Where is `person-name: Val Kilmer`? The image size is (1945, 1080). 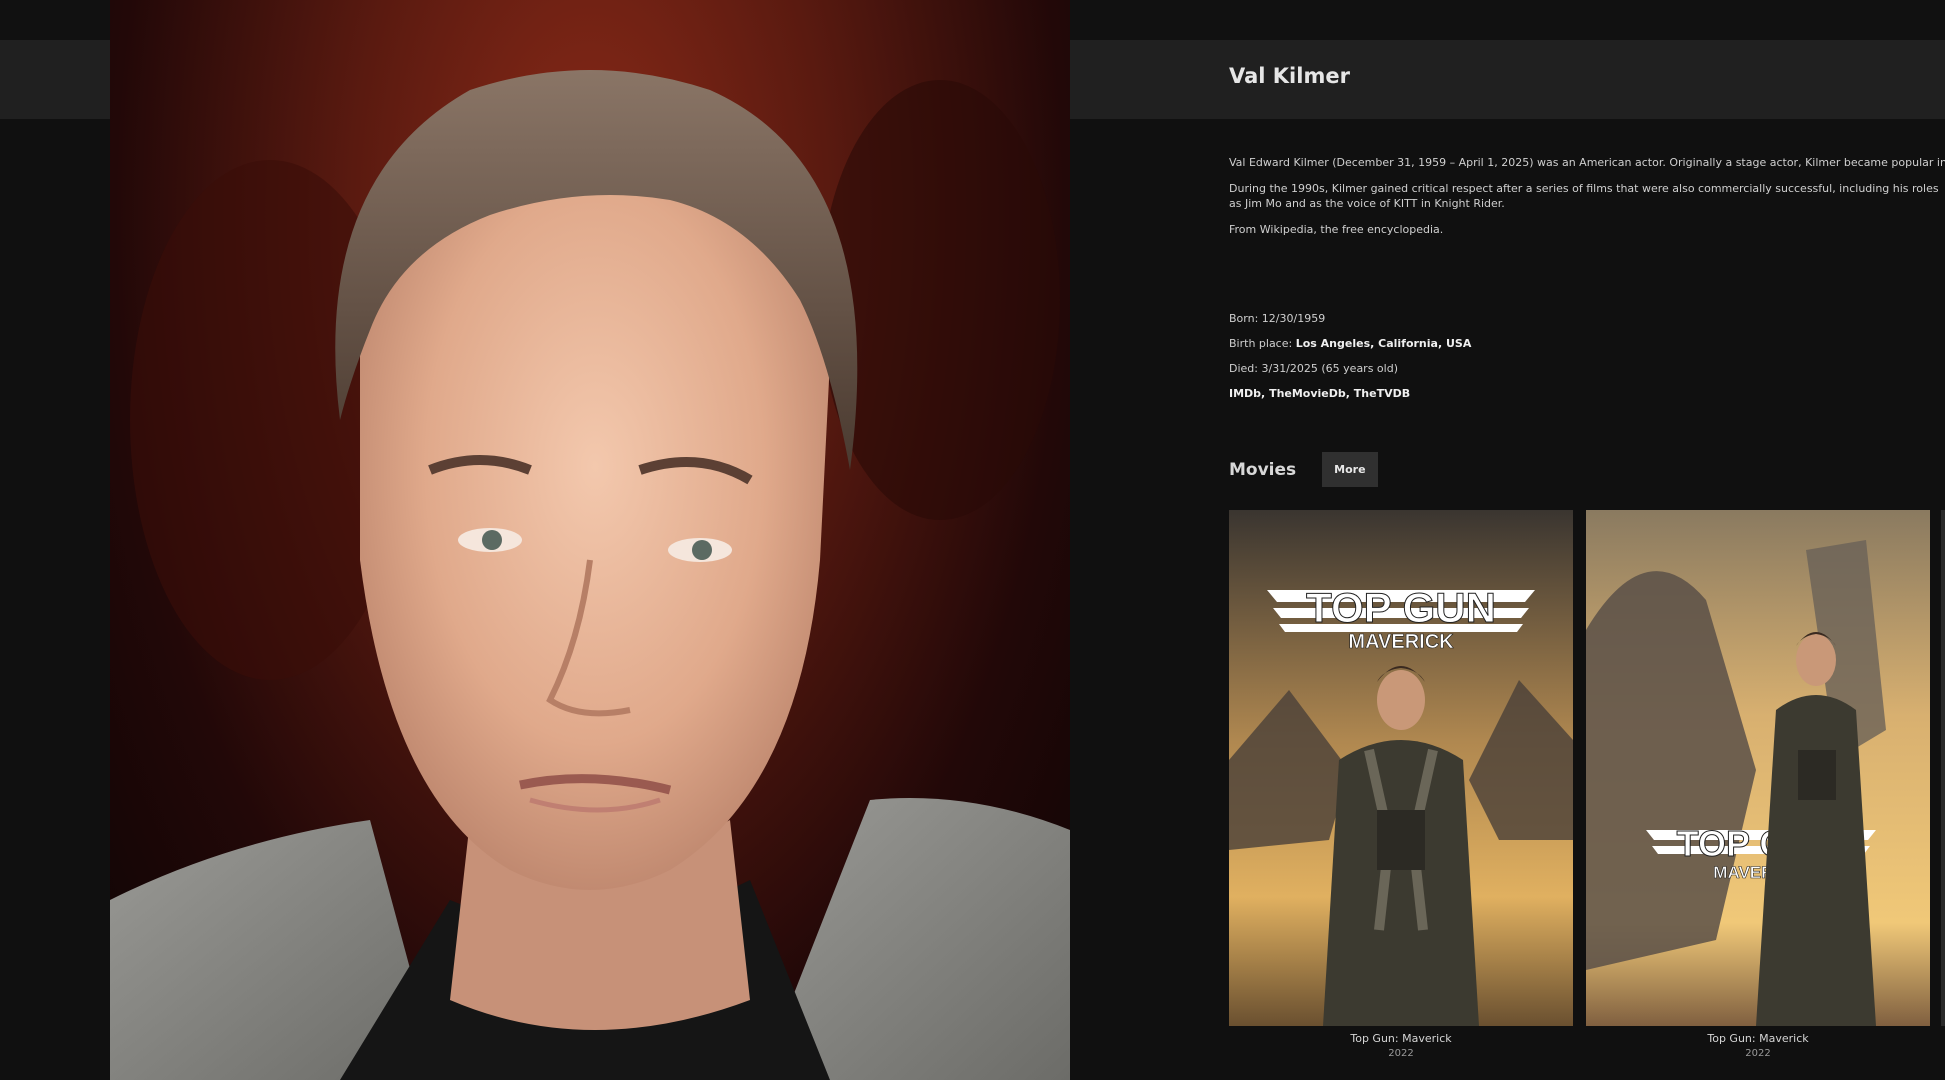 person-name: Val Kilmer is located at coordinates (1289, 76).